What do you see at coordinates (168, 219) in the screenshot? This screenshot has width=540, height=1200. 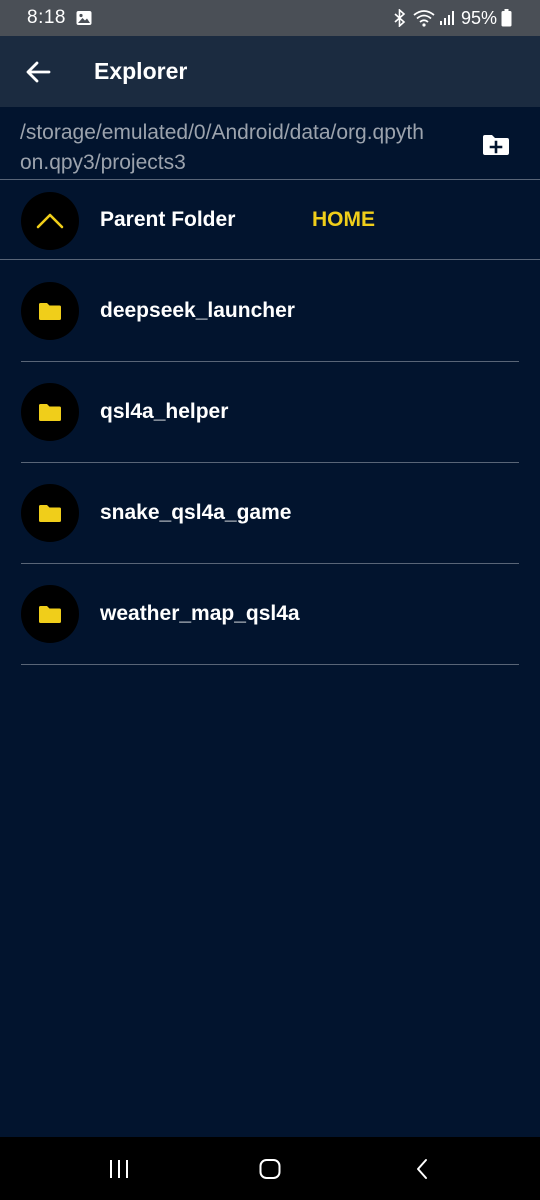 I see `parent-folder-label: Parent Folder` at bounding box center [168, 219].